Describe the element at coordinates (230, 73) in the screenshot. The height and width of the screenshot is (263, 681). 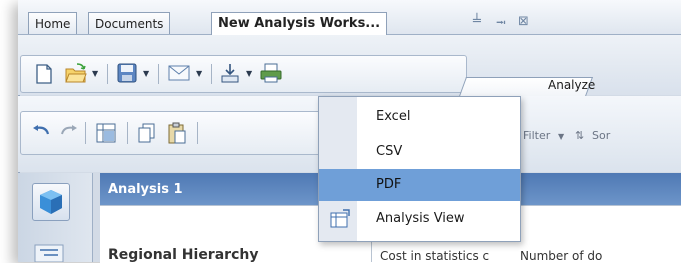
I see `export-icon` at that location.